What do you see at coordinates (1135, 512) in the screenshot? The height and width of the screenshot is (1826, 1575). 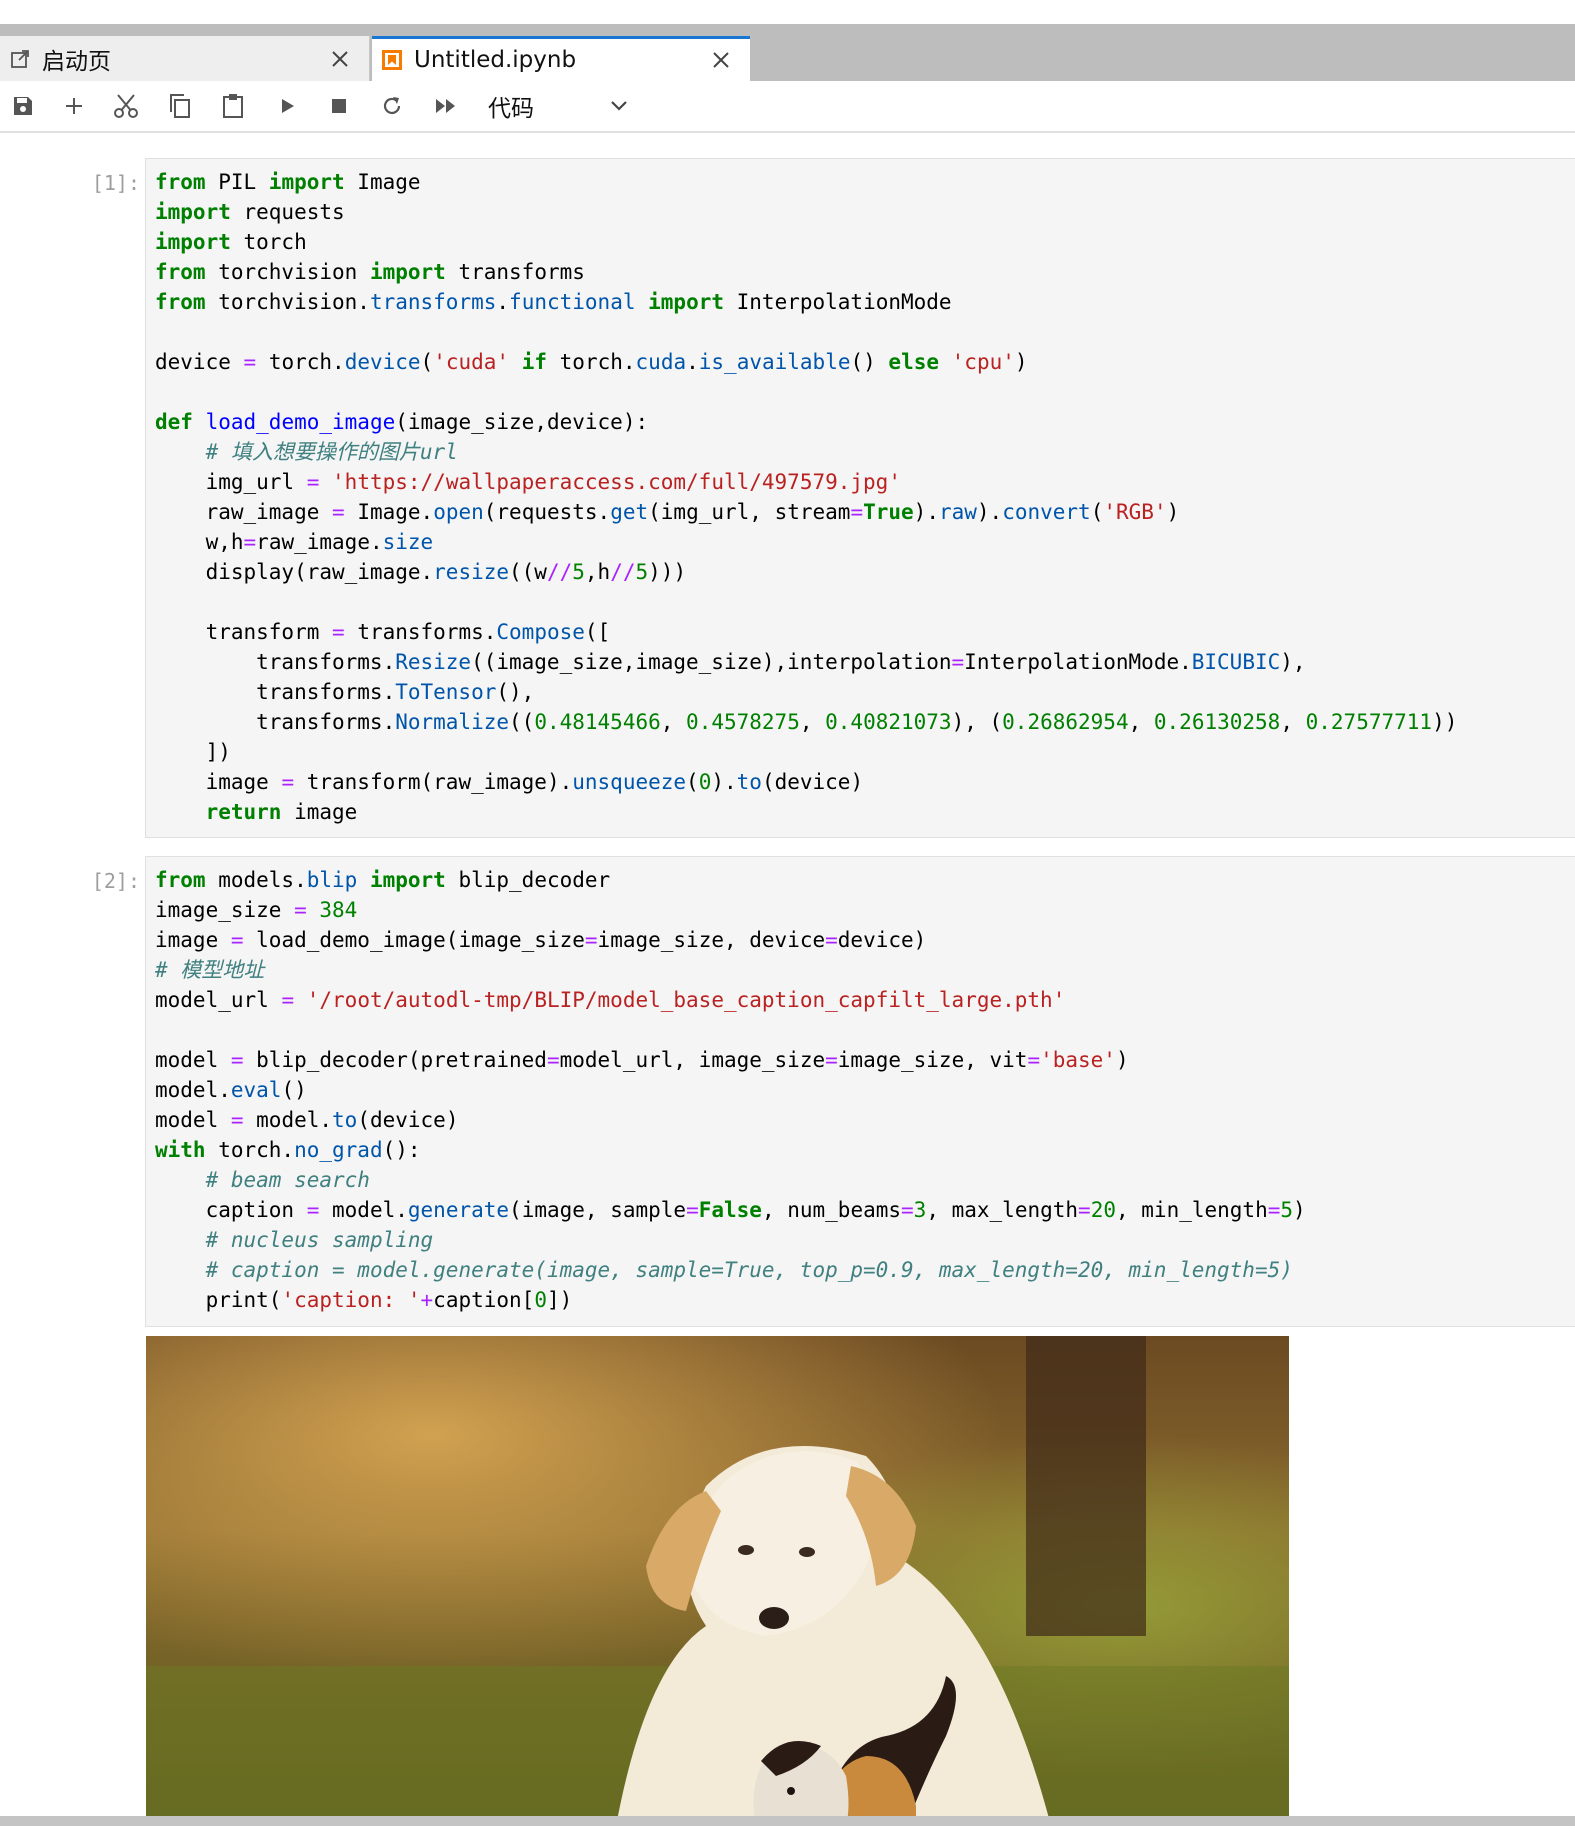 I see `code-token: 'RGB'` at bounding box center [1135, 512].